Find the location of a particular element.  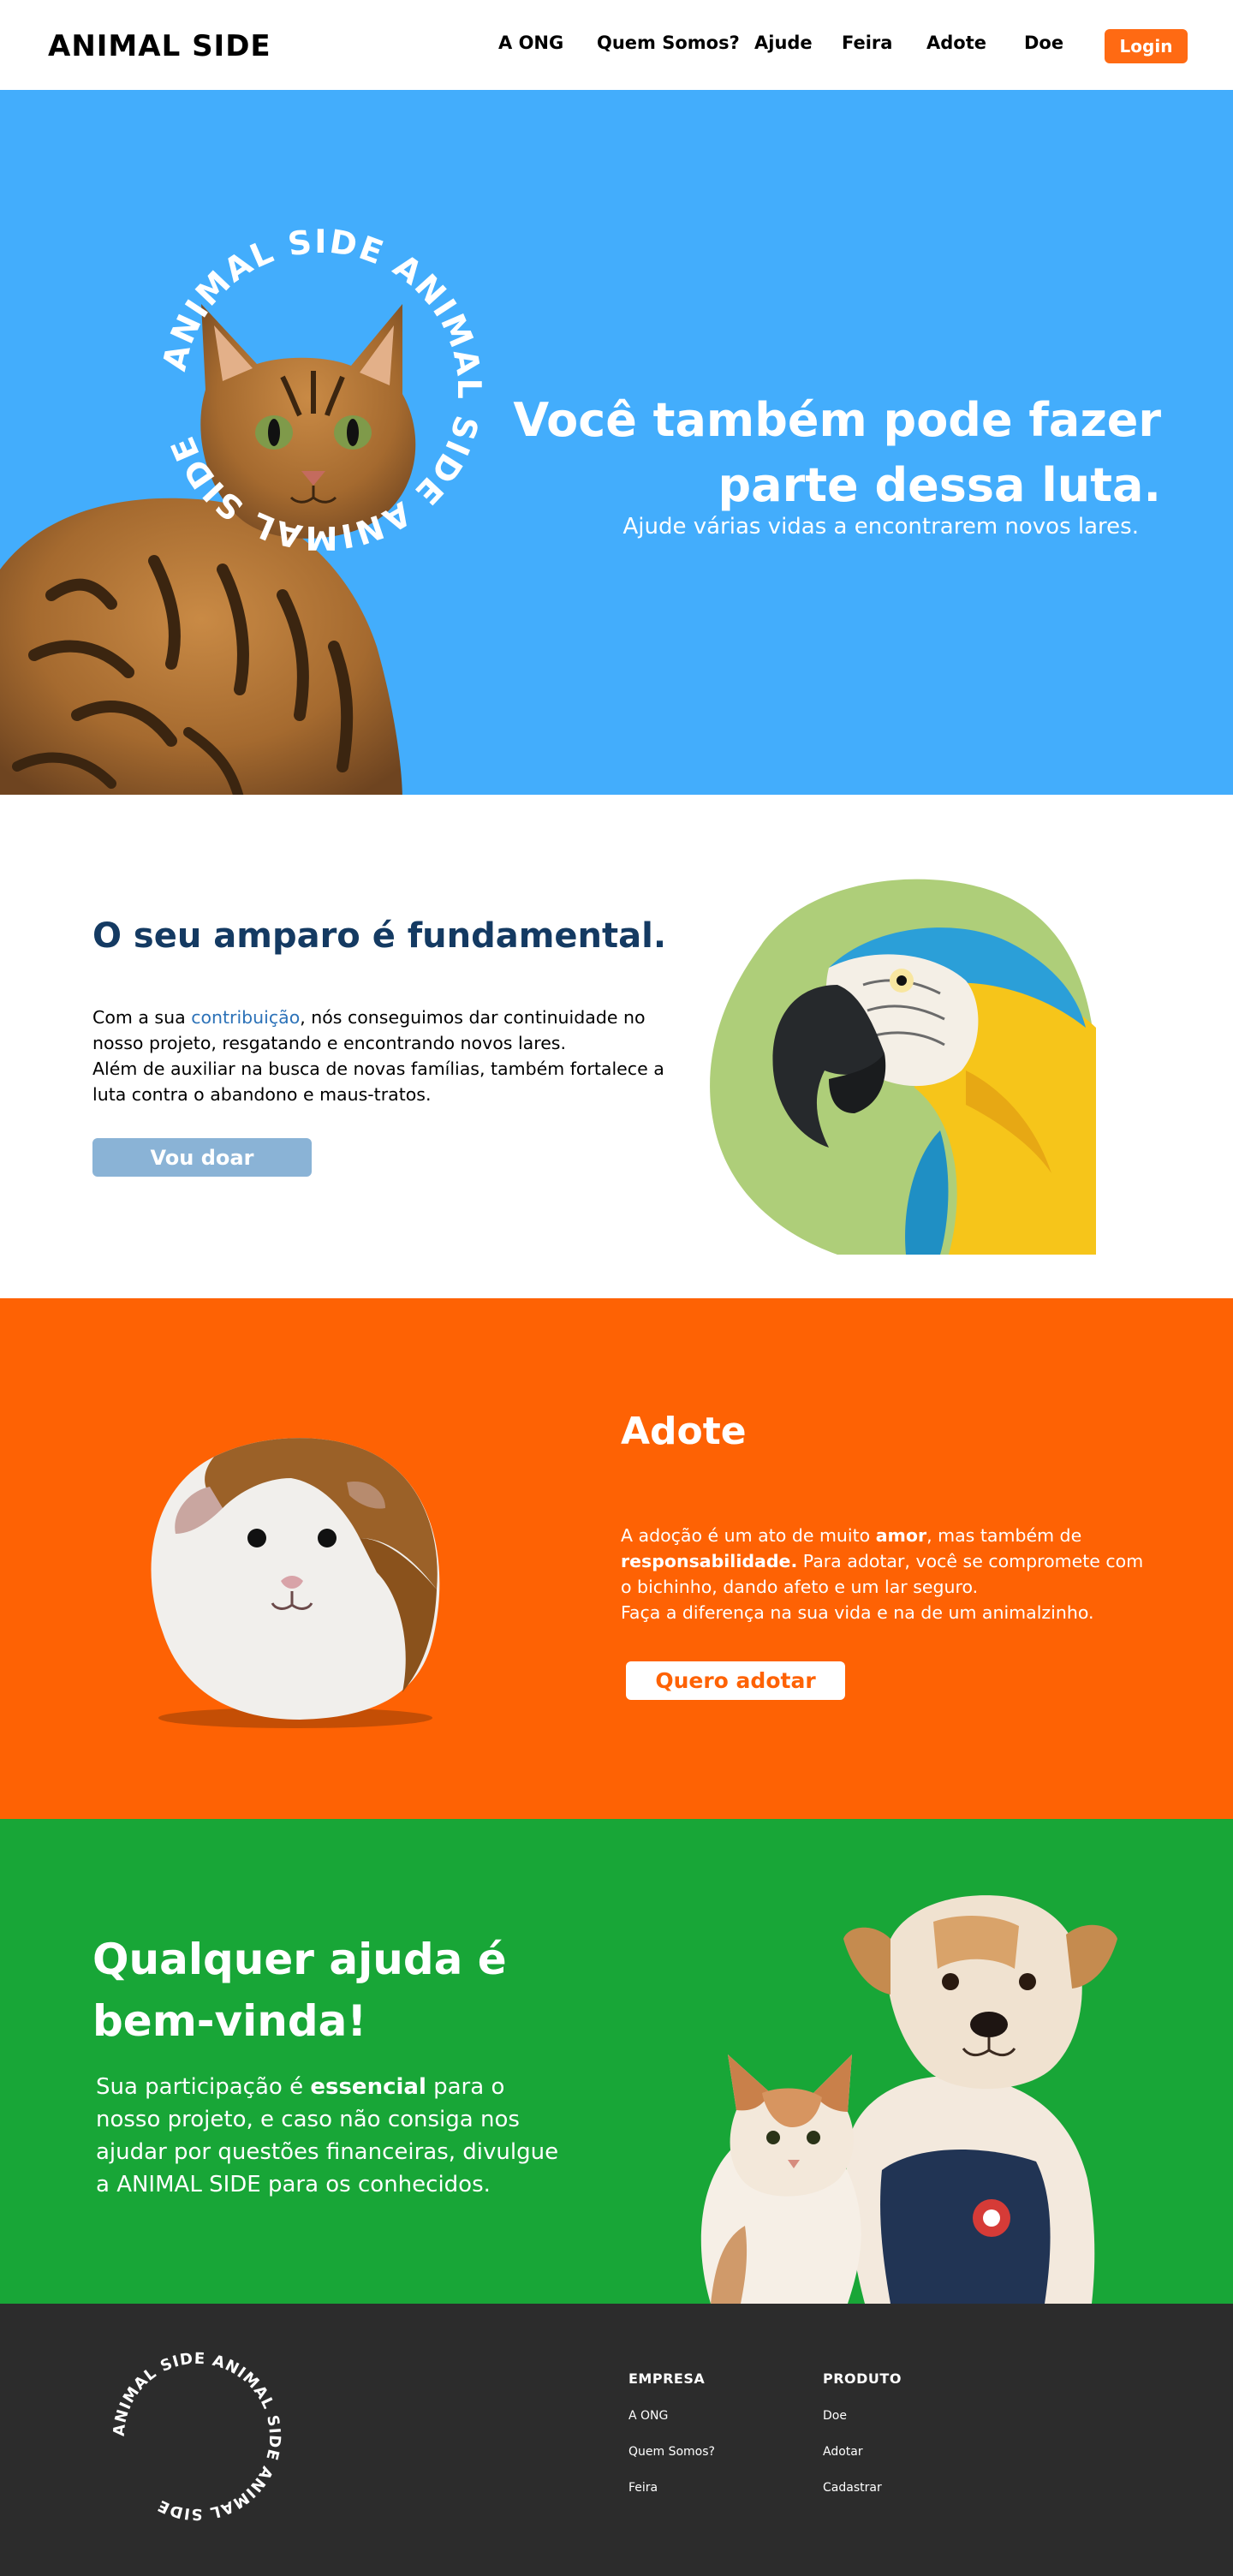

nav-link-ajude: Ajude is located at coordinates (783, 43).